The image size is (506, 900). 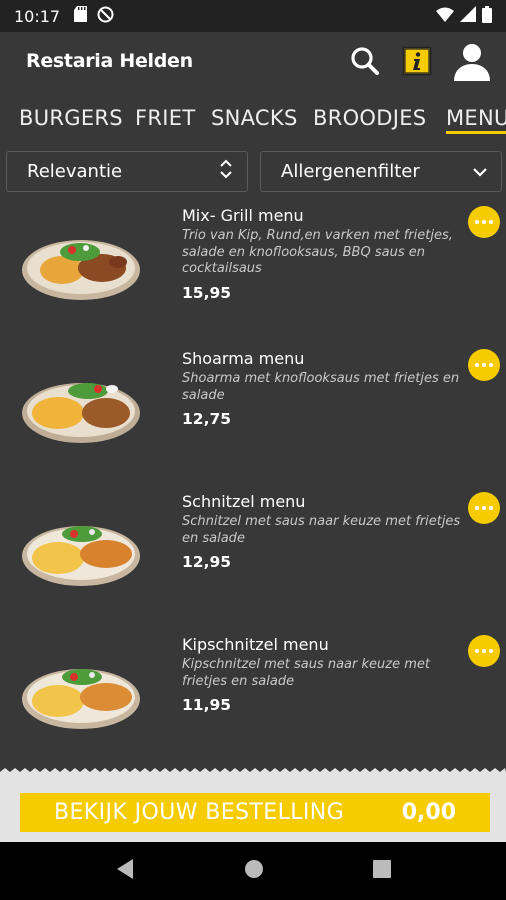 I want to click on tab-burgers: BURGERS, so click(x=71, y=118).